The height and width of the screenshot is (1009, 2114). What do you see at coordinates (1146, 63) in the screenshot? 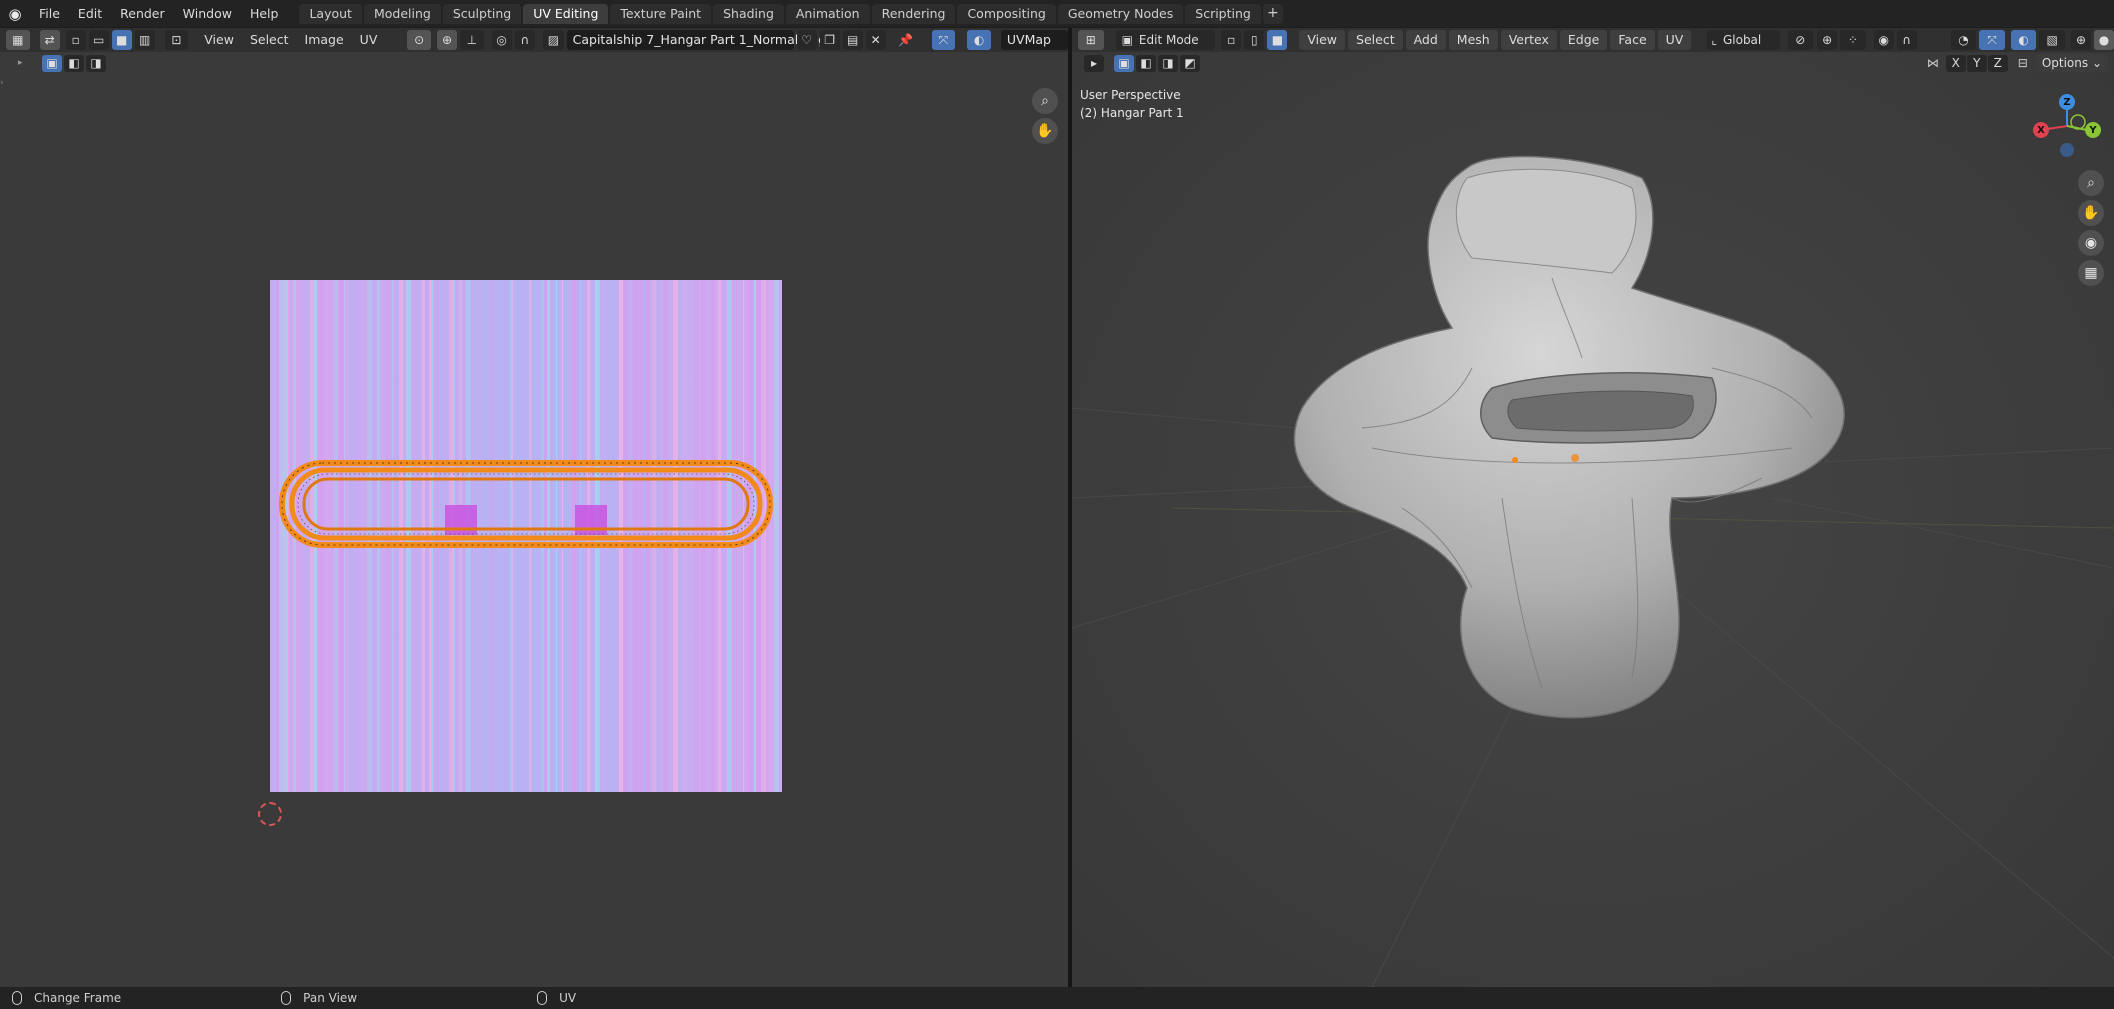
I see `vp-select-extend-icon: ◧` at bounding box center [1146, 63].